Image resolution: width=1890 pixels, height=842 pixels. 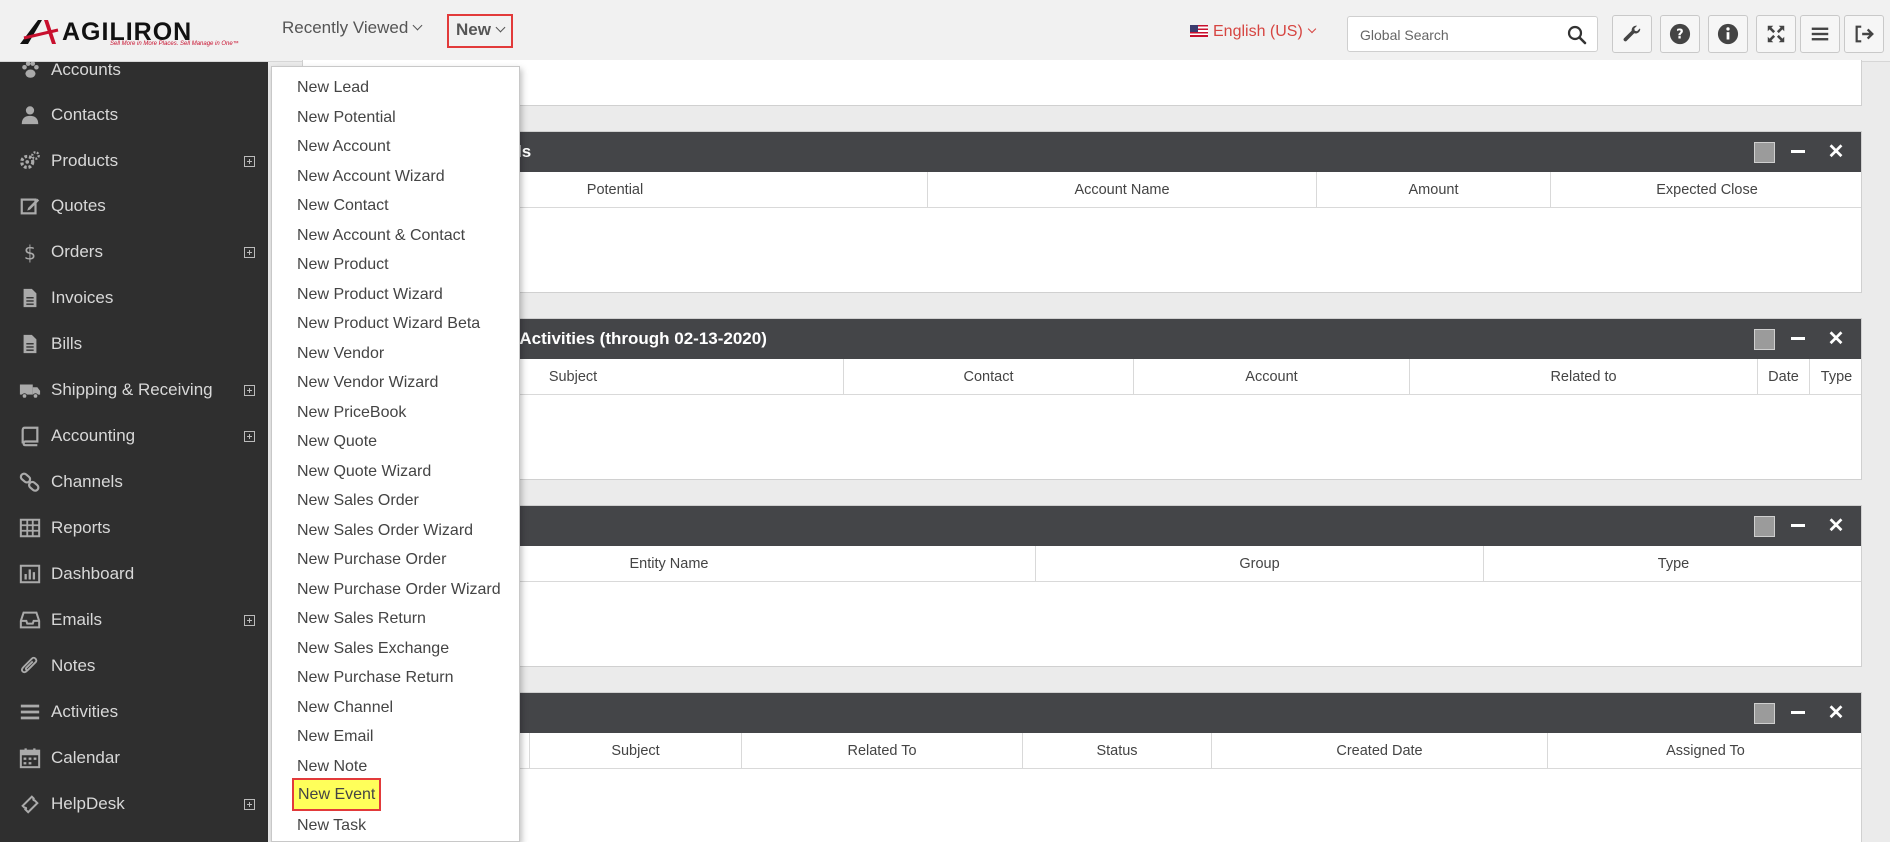 I want to click on info-button, so click(x=1728, y=34).